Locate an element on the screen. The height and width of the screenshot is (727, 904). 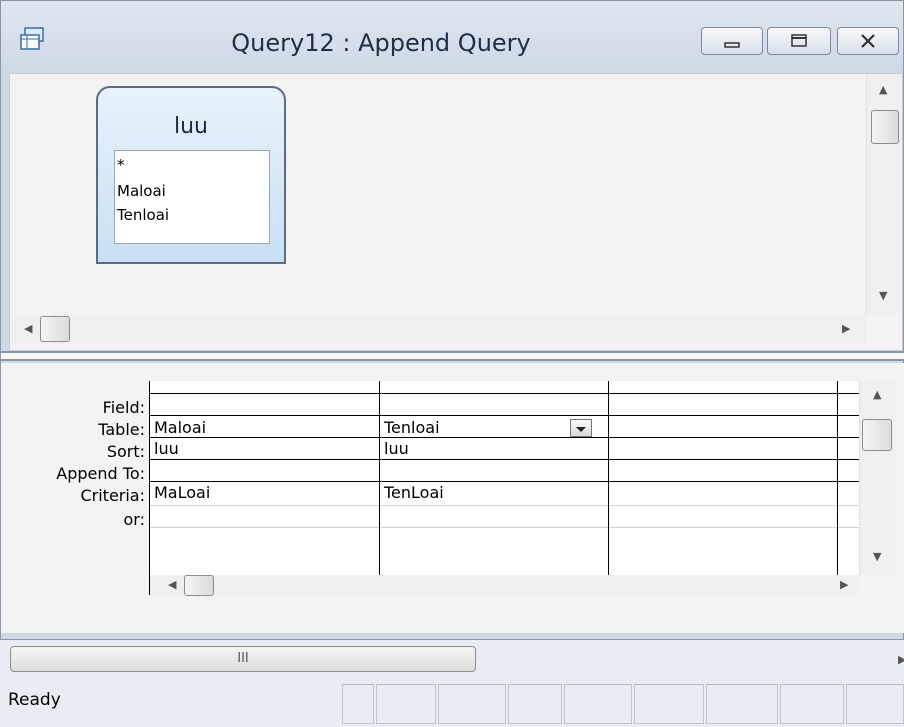
row-label-sort: Sort: is located at coordinates (125, 451).